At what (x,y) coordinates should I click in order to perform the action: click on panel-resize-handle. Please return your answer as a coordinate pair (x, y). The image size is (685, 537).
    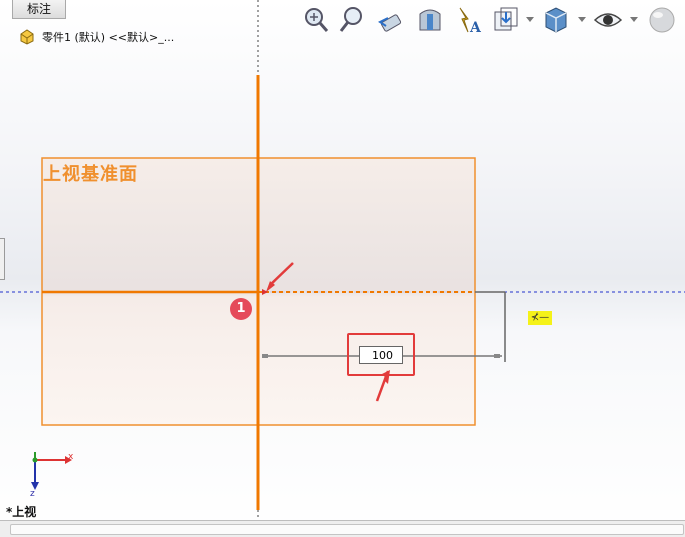
    Looking at the image, I should click on (2, 259).